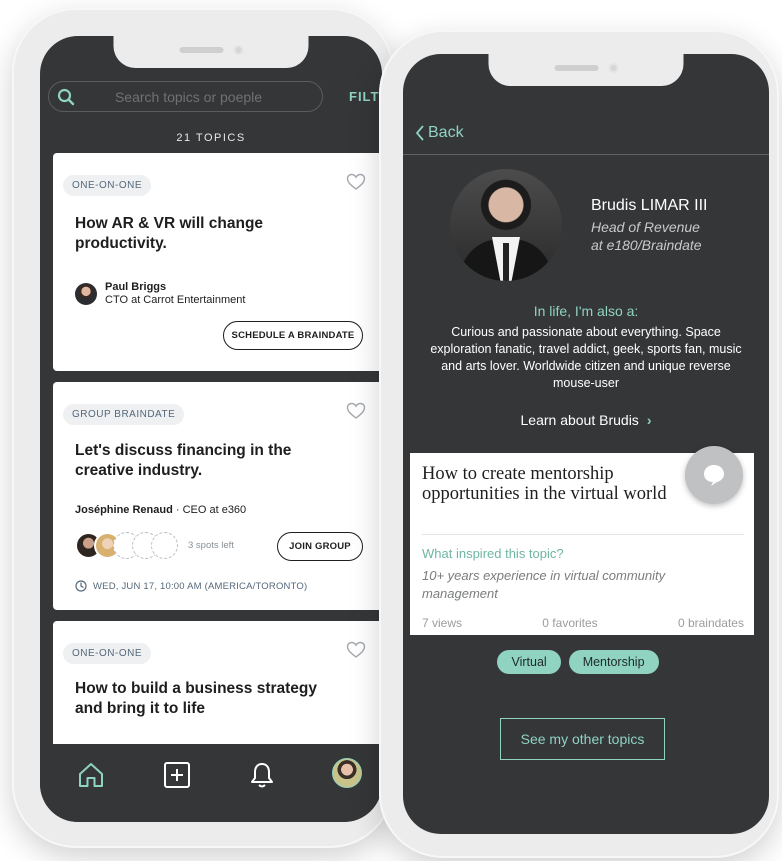  I want to click on tab-profile, so click(347, 773).